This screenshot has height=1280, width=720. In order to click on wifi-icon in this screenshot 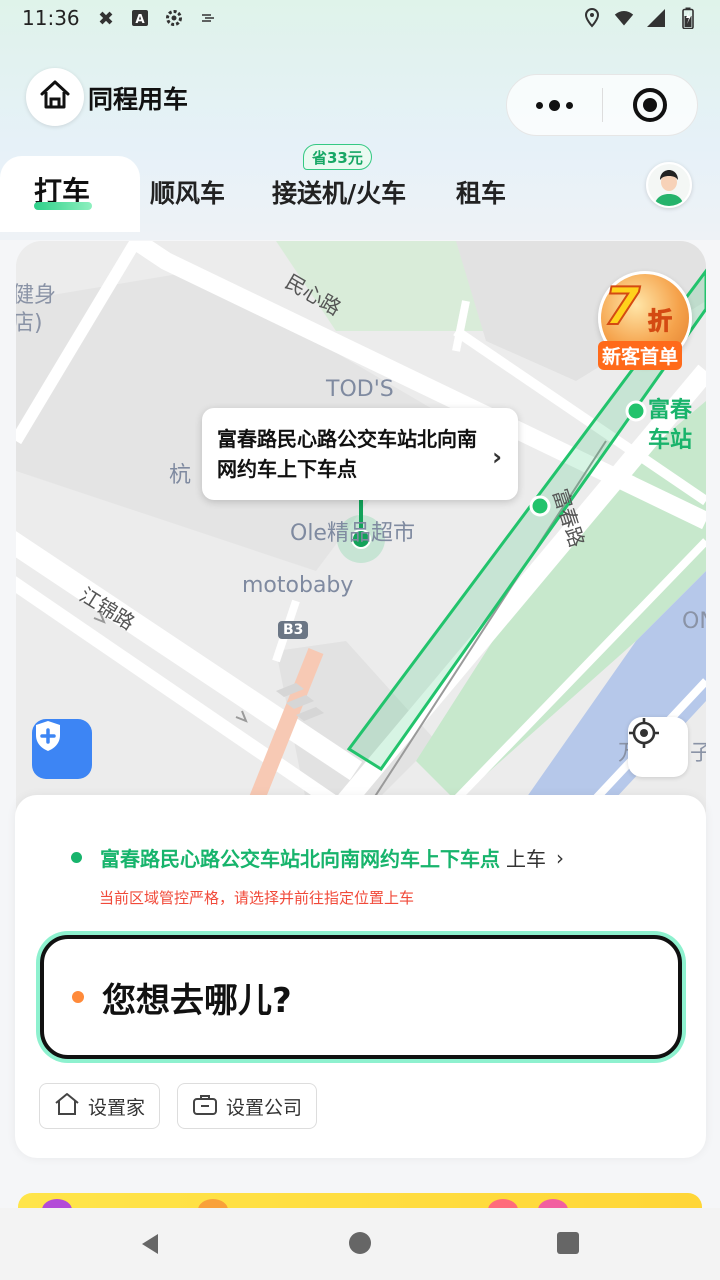, I will do `click(624, 18)`.